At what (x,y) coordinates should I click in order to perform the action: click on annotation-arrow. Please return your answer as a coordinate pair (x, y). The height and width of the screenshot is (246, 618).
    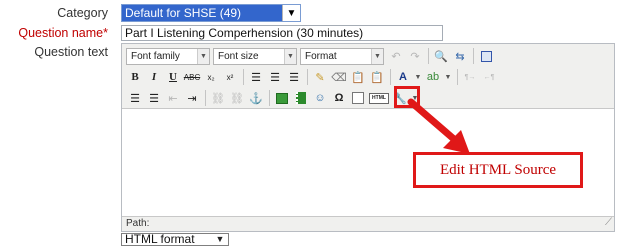
    Looking at the image, I should click on (438, 126).